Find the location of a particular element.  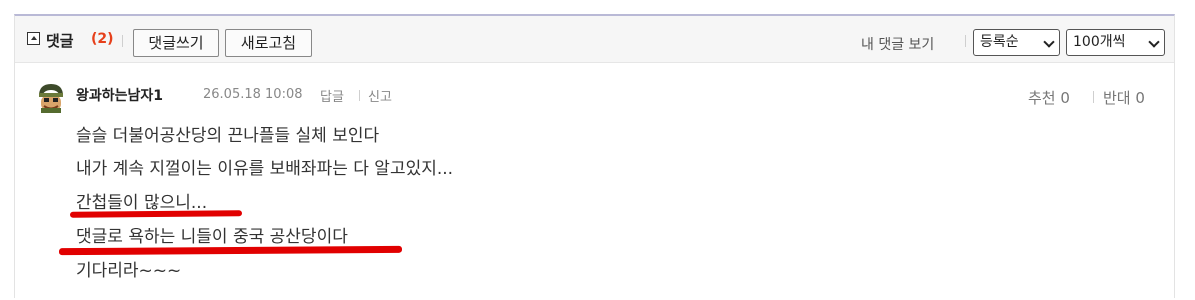

per-page-select-value: 100개씩 is located at coordinates (1099, 42).